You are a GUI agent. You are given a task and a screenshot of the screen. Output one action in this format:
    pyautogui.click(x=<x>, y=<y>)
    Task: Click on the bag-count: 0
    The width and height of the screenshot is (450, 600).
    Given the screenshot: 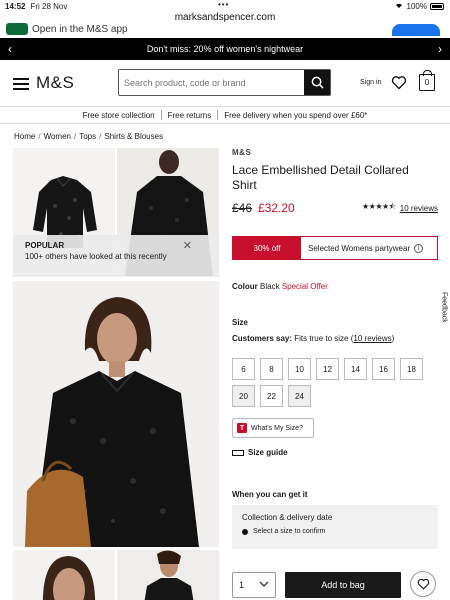 What is the action you would take?
    pyautogui.click(x=427, y=82)
    